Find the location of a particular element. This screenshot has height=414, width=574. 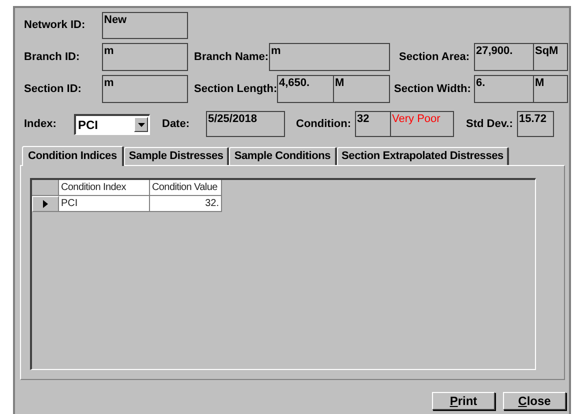

field-label: Section Width: is located at coordinates (432, 89).